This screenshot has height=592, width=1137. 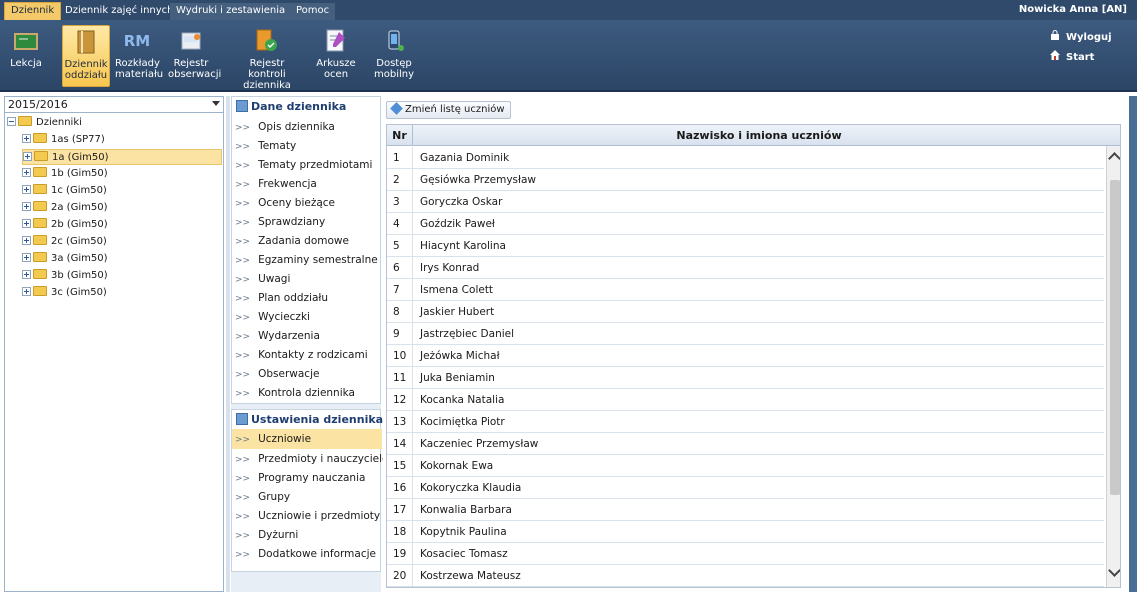 I want to click on rejestr-obserwacji-button: Rejestr obserwacji, so click(x=194, y=56).